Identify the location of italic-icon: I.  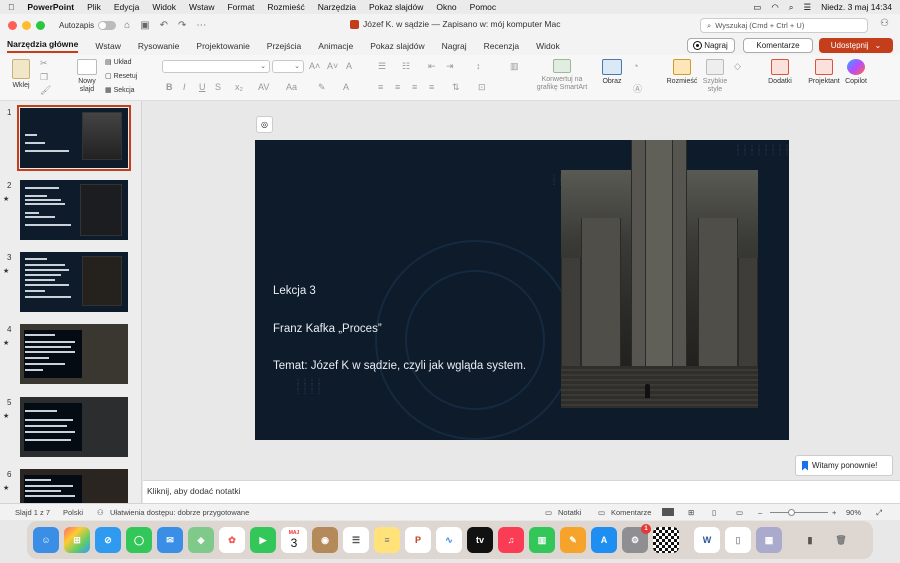
(184, 87).